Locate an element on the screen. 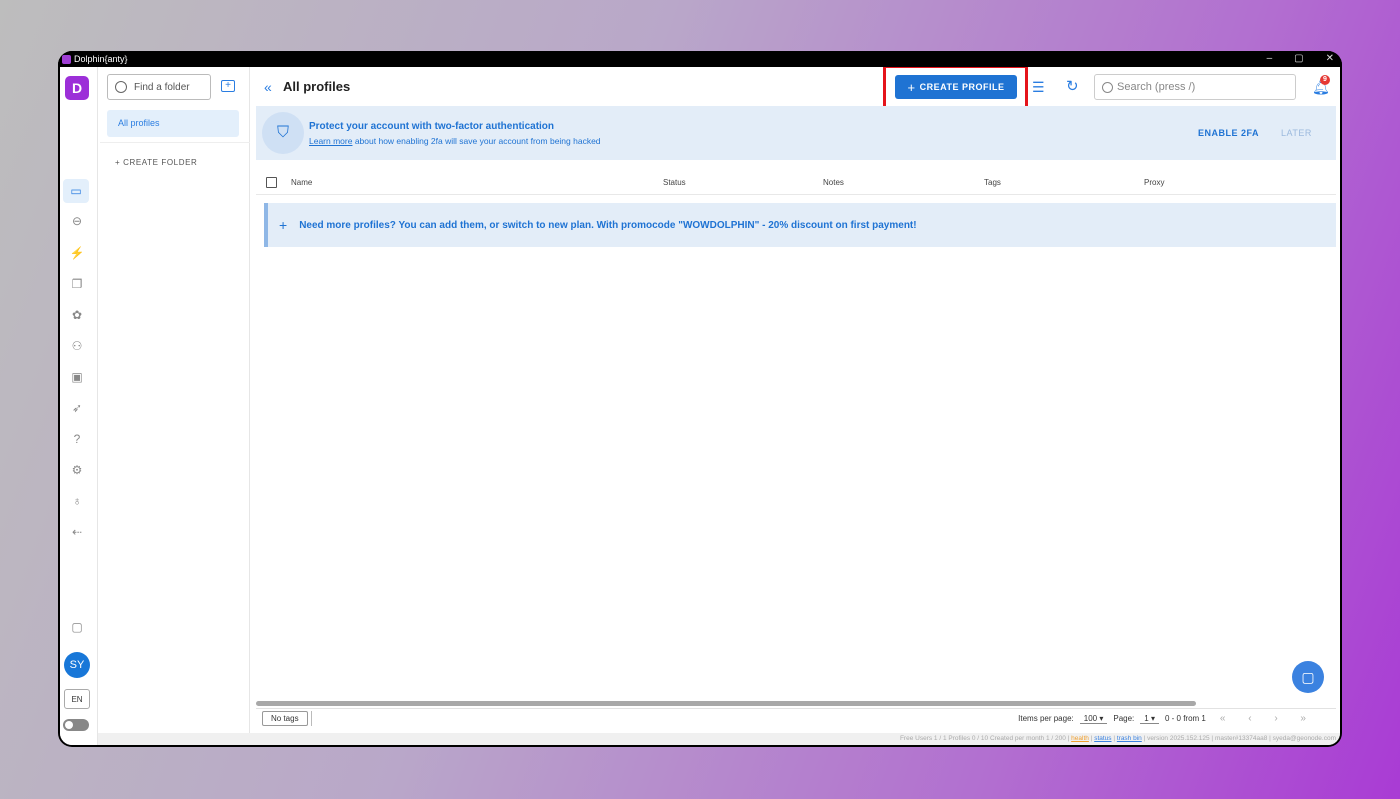 Image resolution: width=1400 pixels, height=799 pixels. page-nav-buttons: « ‹ › » is located at coordinates (1268, 718).